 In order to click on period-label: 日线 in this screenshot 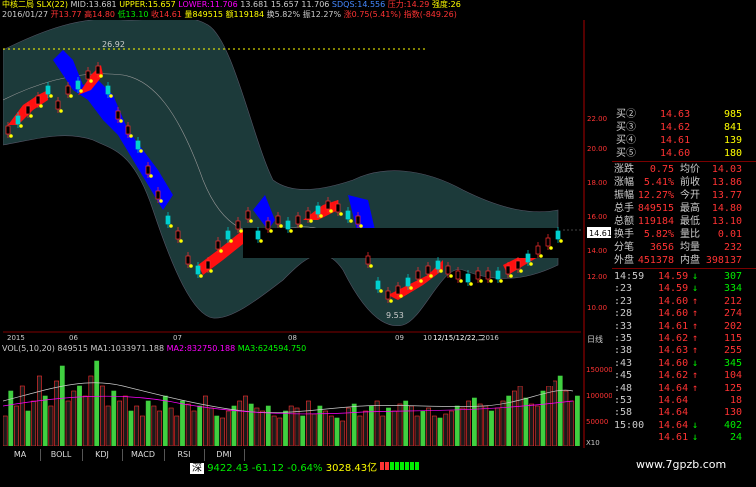, I will do `click(595, 339)`.